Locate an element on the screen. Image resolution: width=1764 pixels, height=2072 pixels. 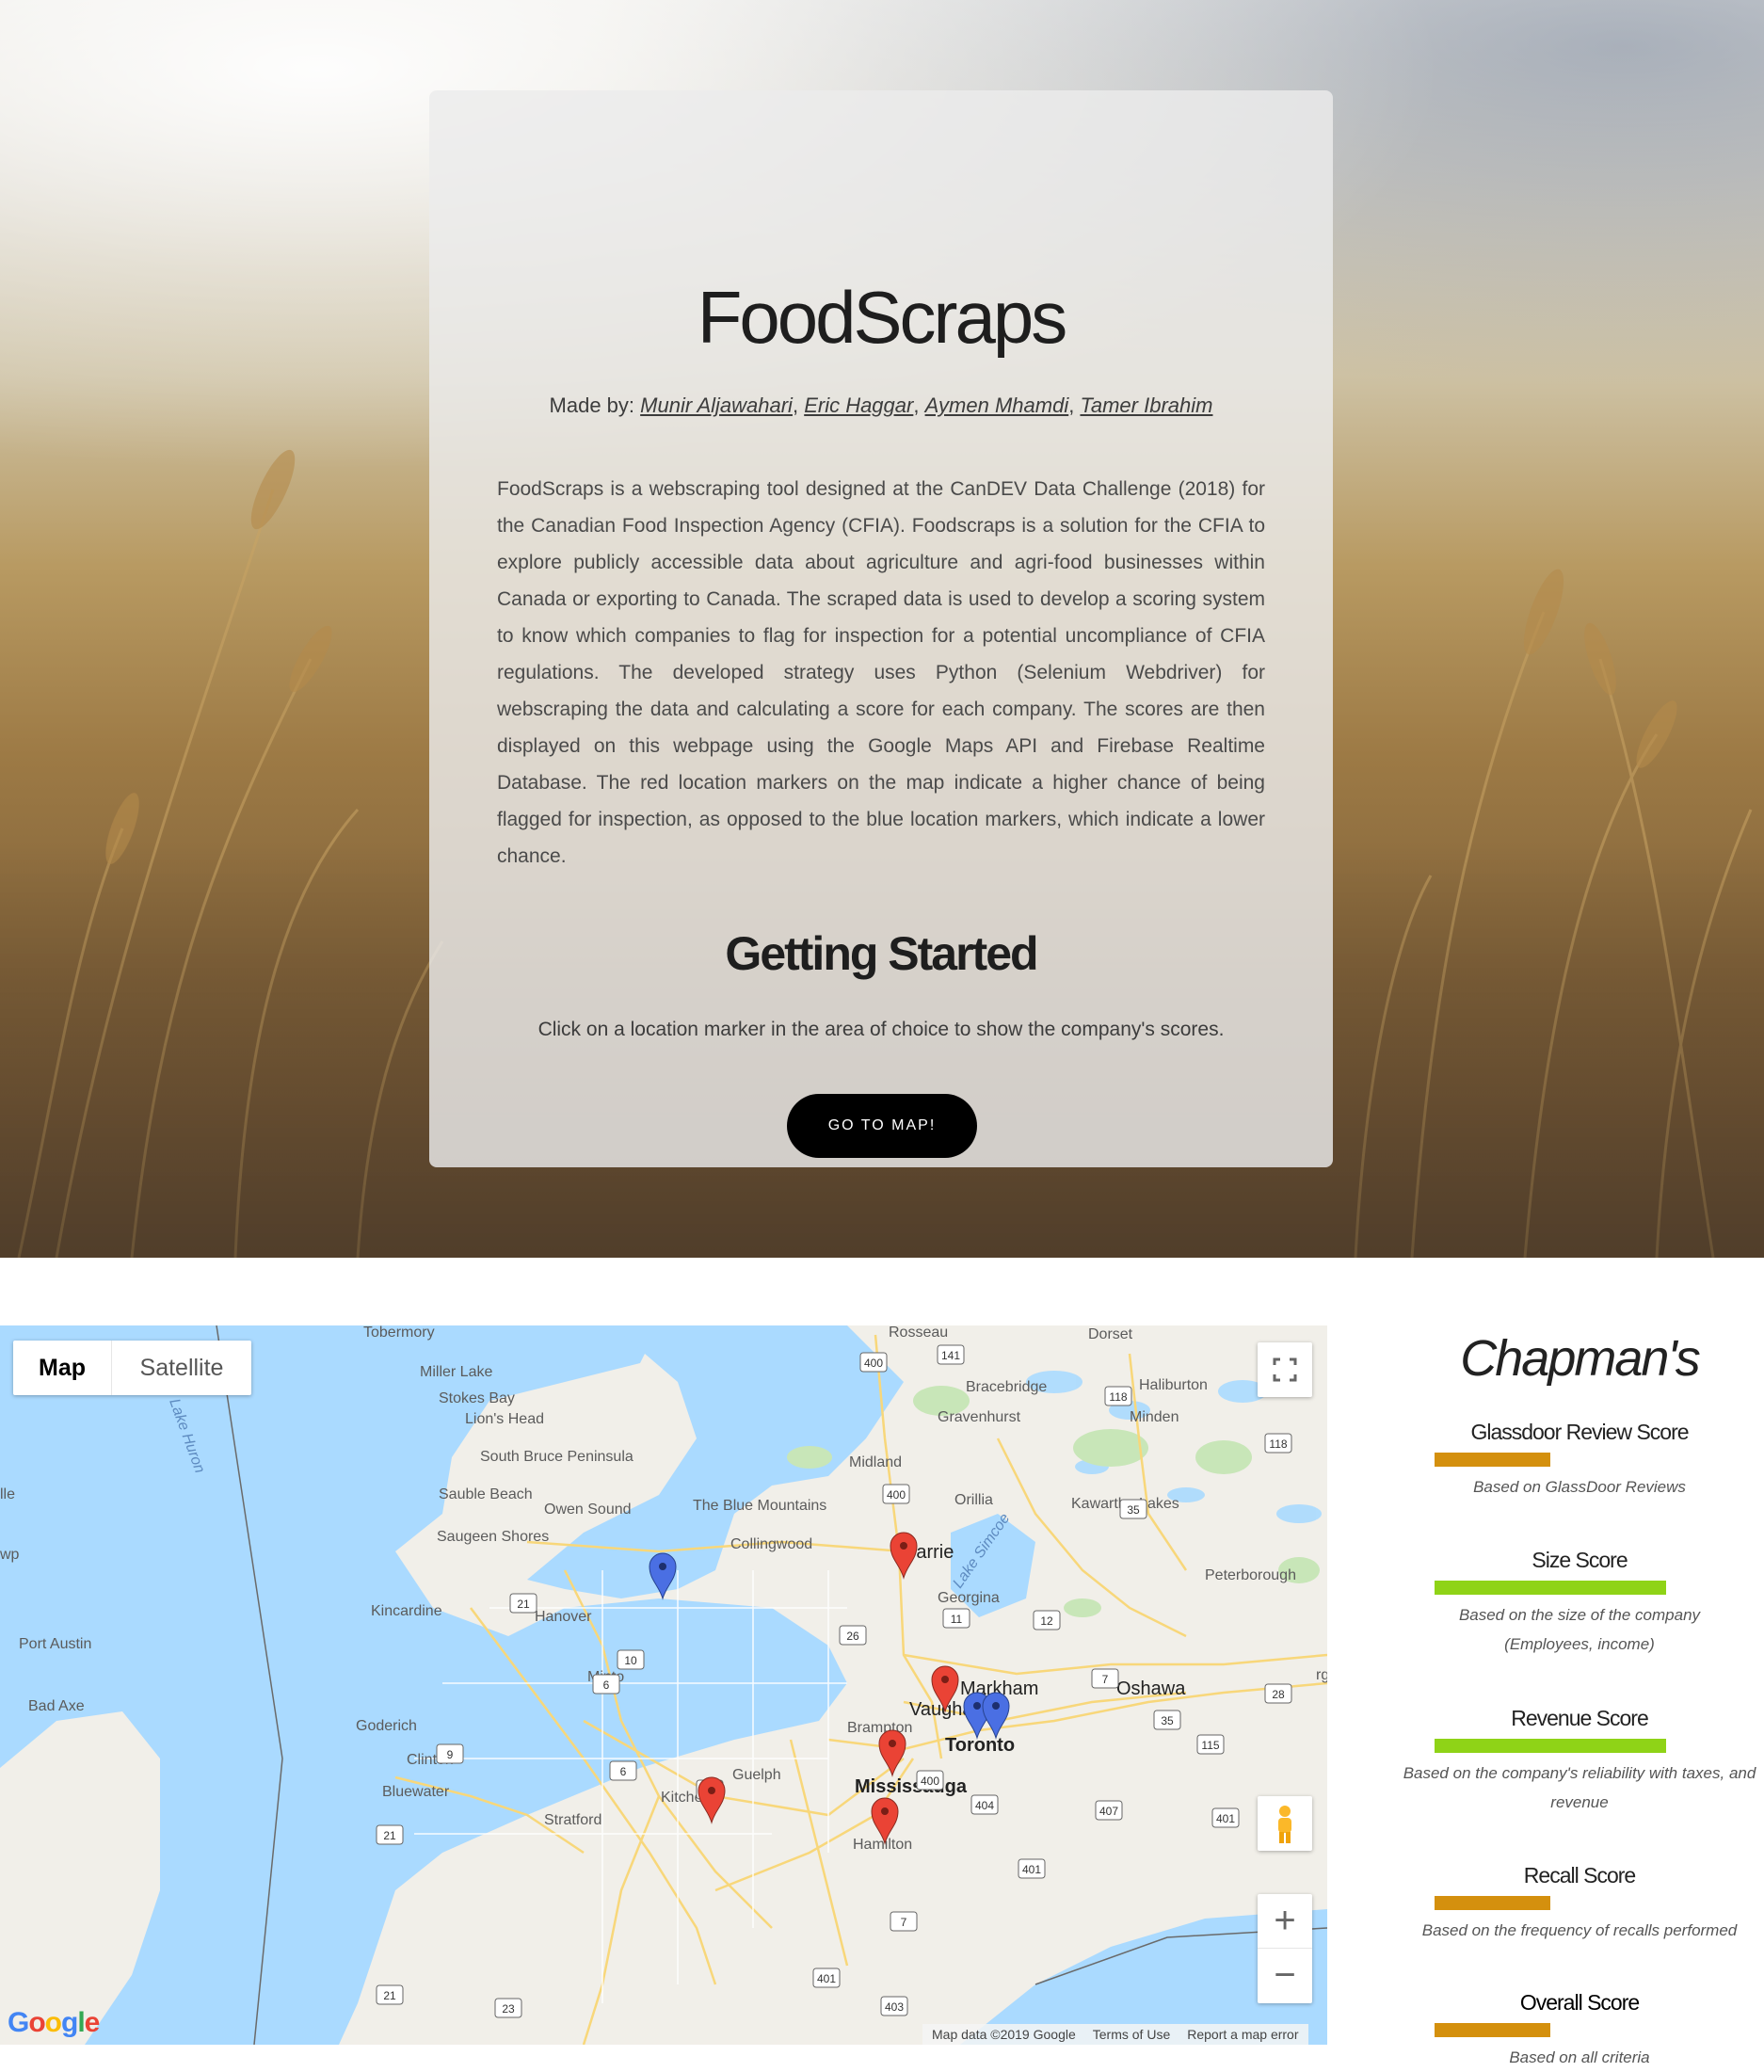
map-place-label: Peterborough is located at coordinates (1250, 1575).